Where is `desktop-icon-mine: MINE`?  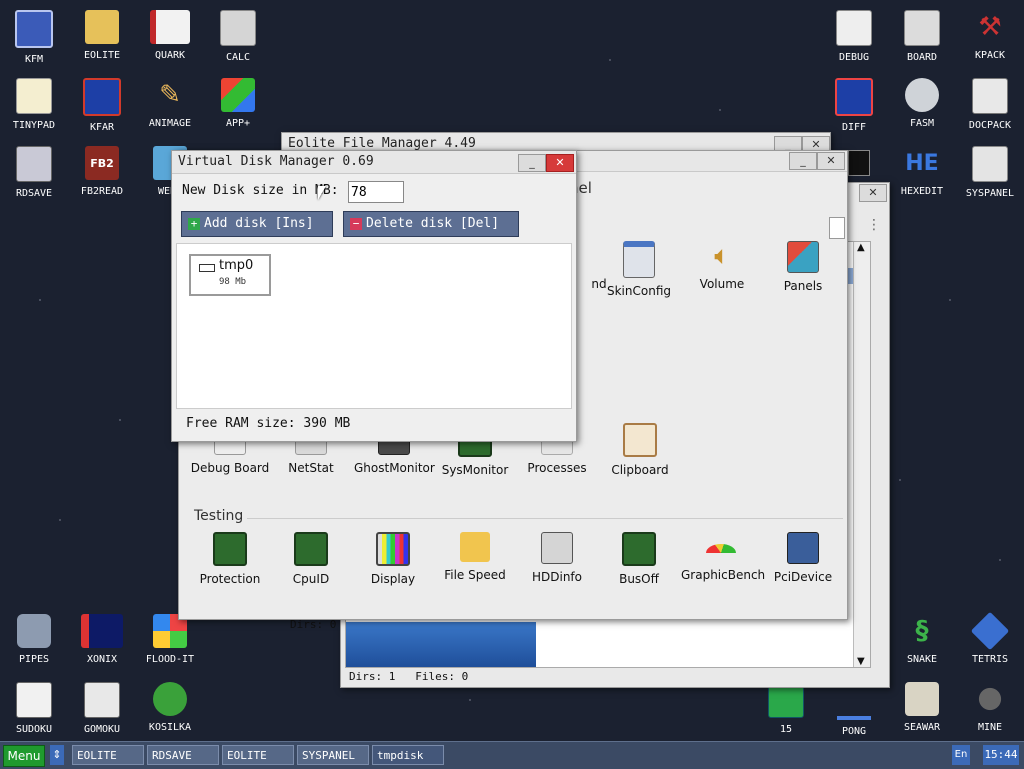
desktop-icon-mine: MINE is located at coordinates (990, 707).